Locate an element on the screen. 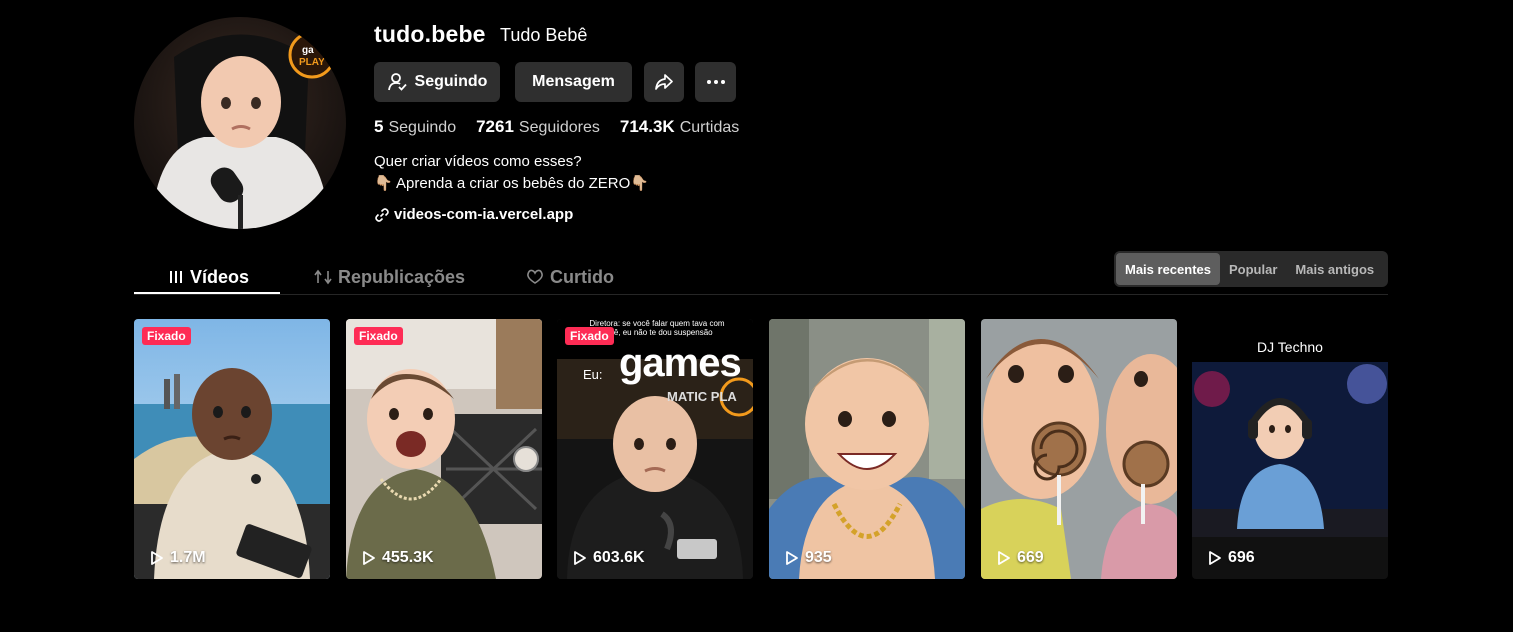 The width and height of the screenshot is (1513, 632). grid-icon is located at coordinates (176, 277).